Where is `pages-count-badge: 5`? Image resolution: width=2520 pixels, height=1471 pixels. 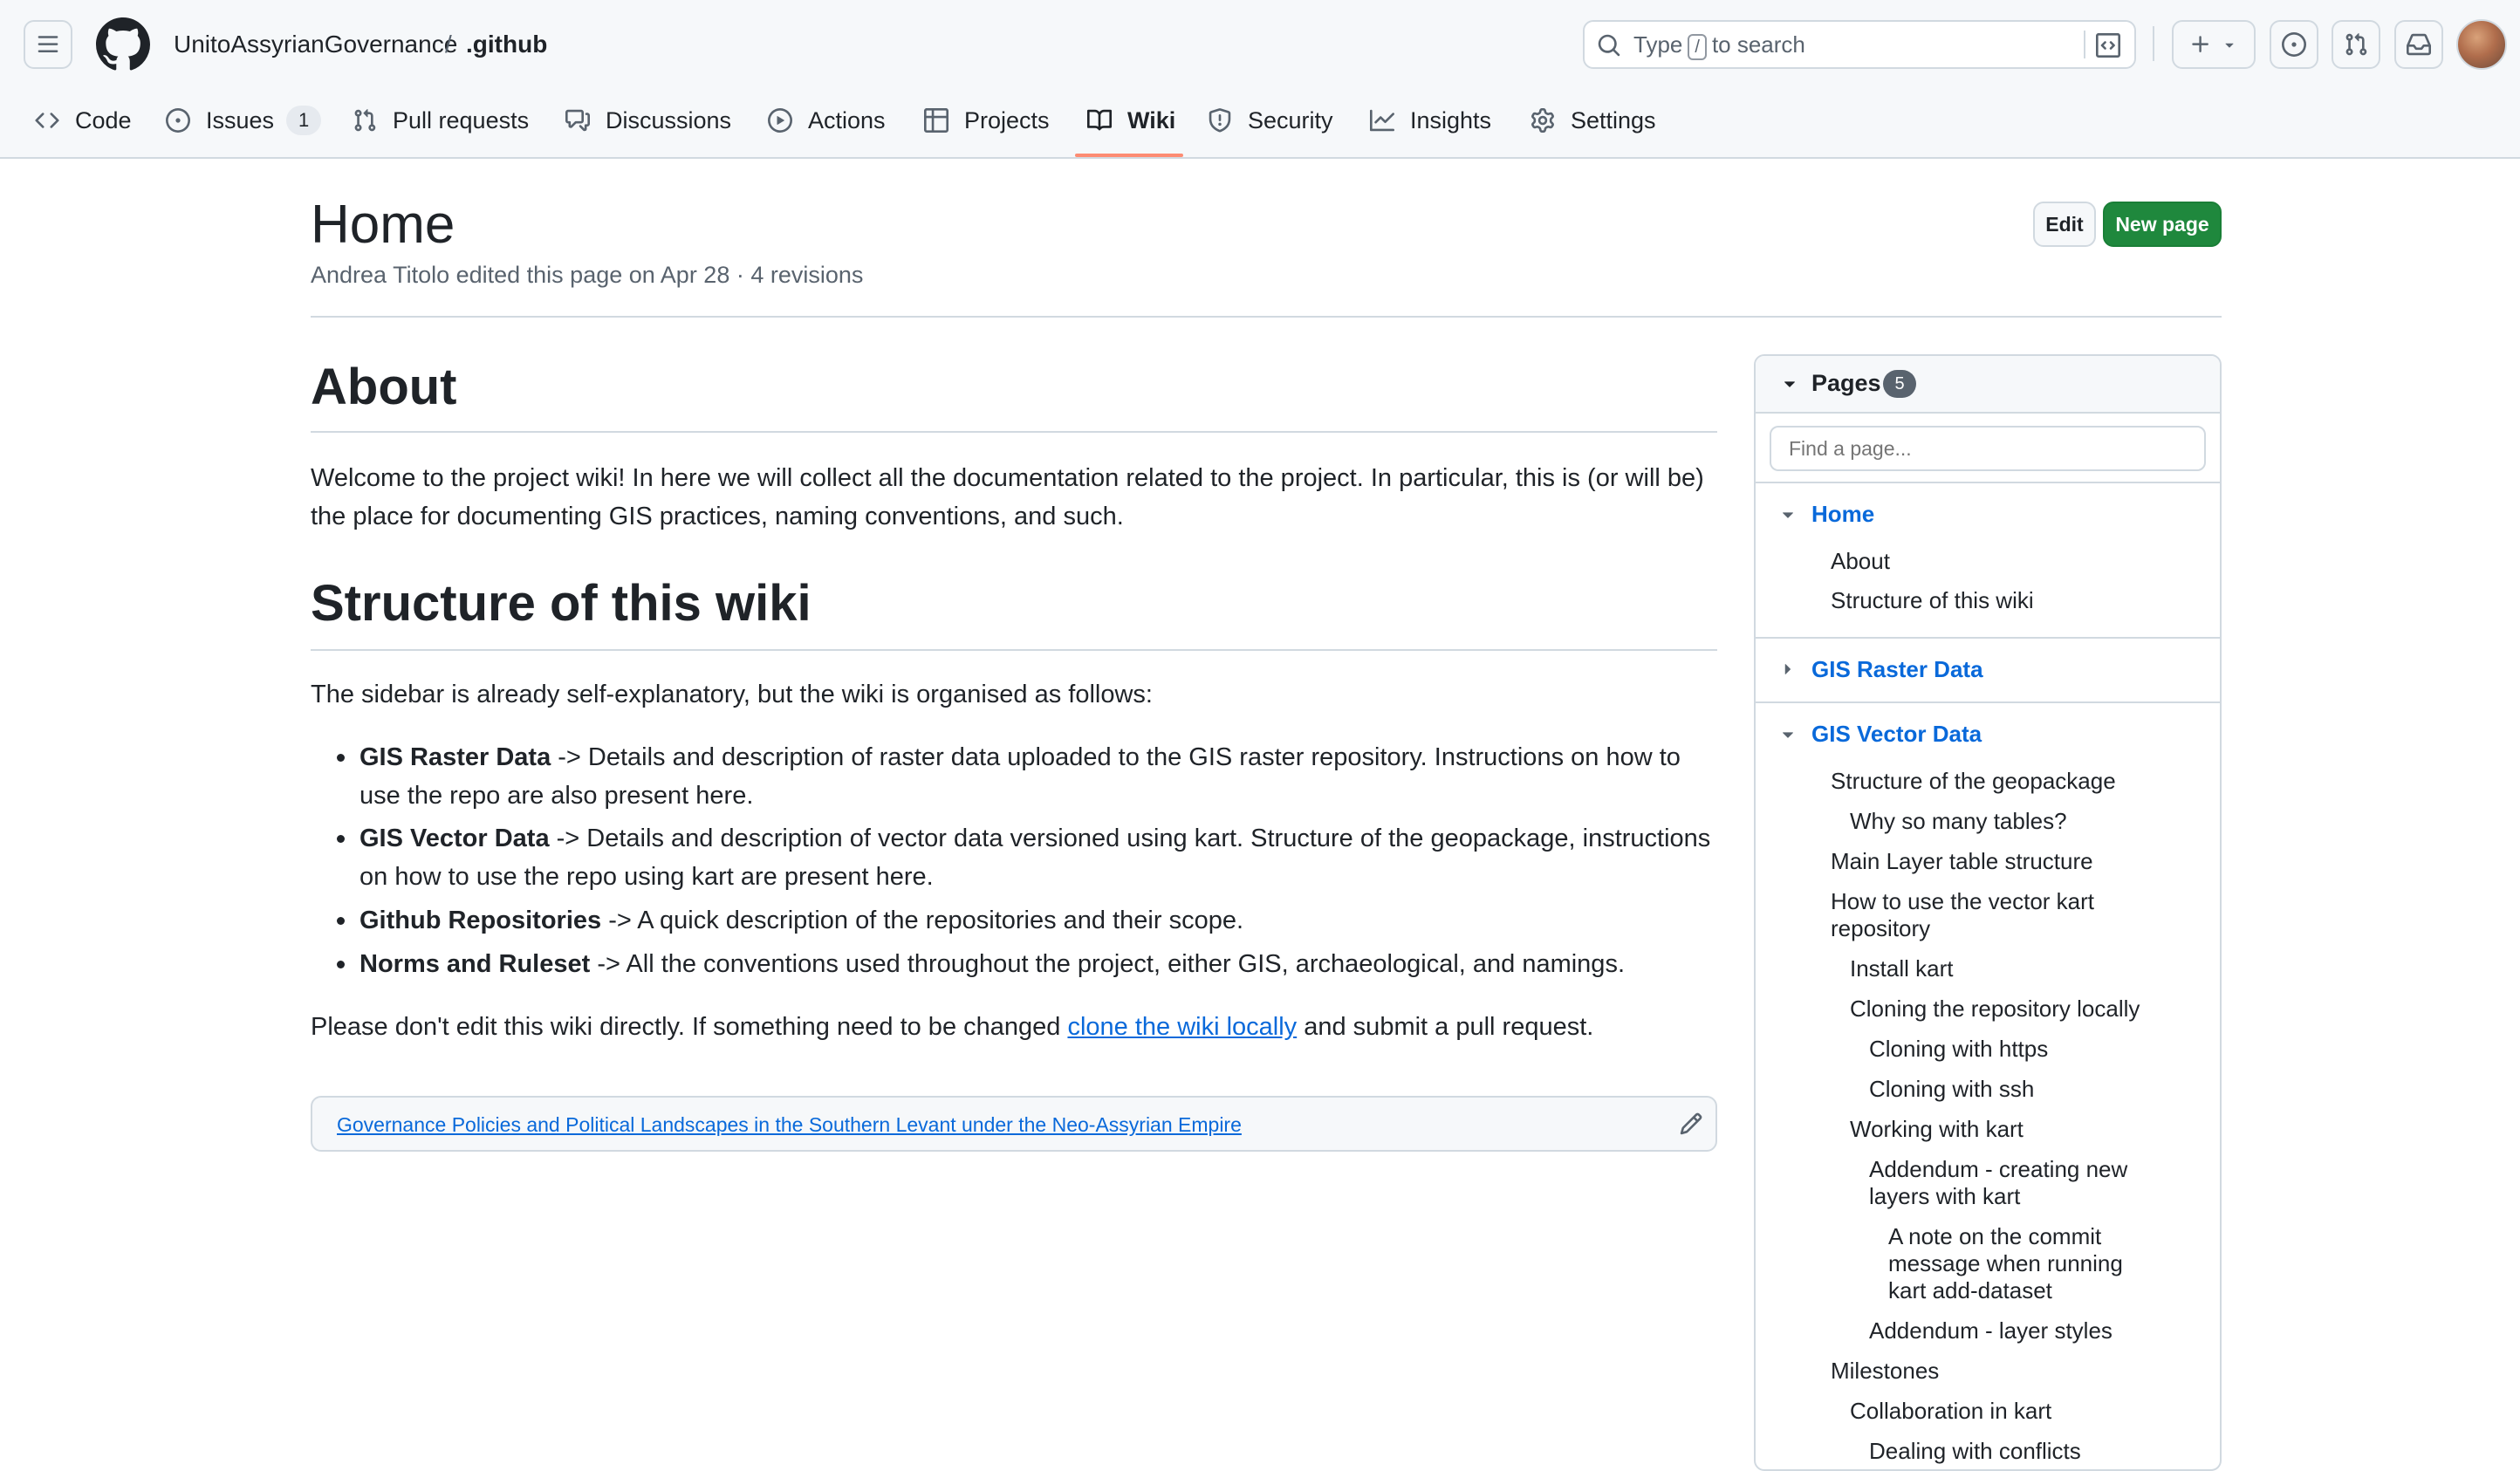
pages-count-badge: 5 is located at coordinates (1899, 384).